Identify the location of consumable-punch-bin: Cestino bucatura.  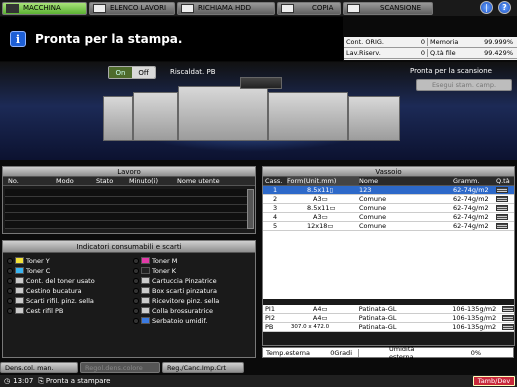
(44, 290).